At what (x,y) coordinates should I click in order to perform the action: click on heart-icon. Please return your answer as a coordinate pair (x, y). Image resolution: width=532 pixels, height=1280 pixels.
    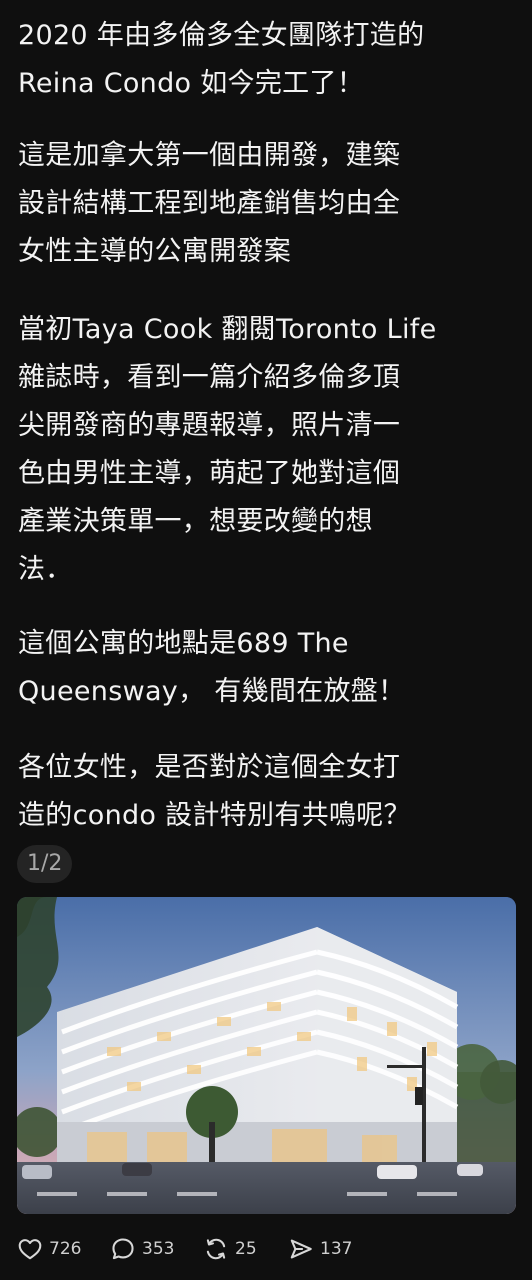
    Looking at the image, I should click on (30, 1249).